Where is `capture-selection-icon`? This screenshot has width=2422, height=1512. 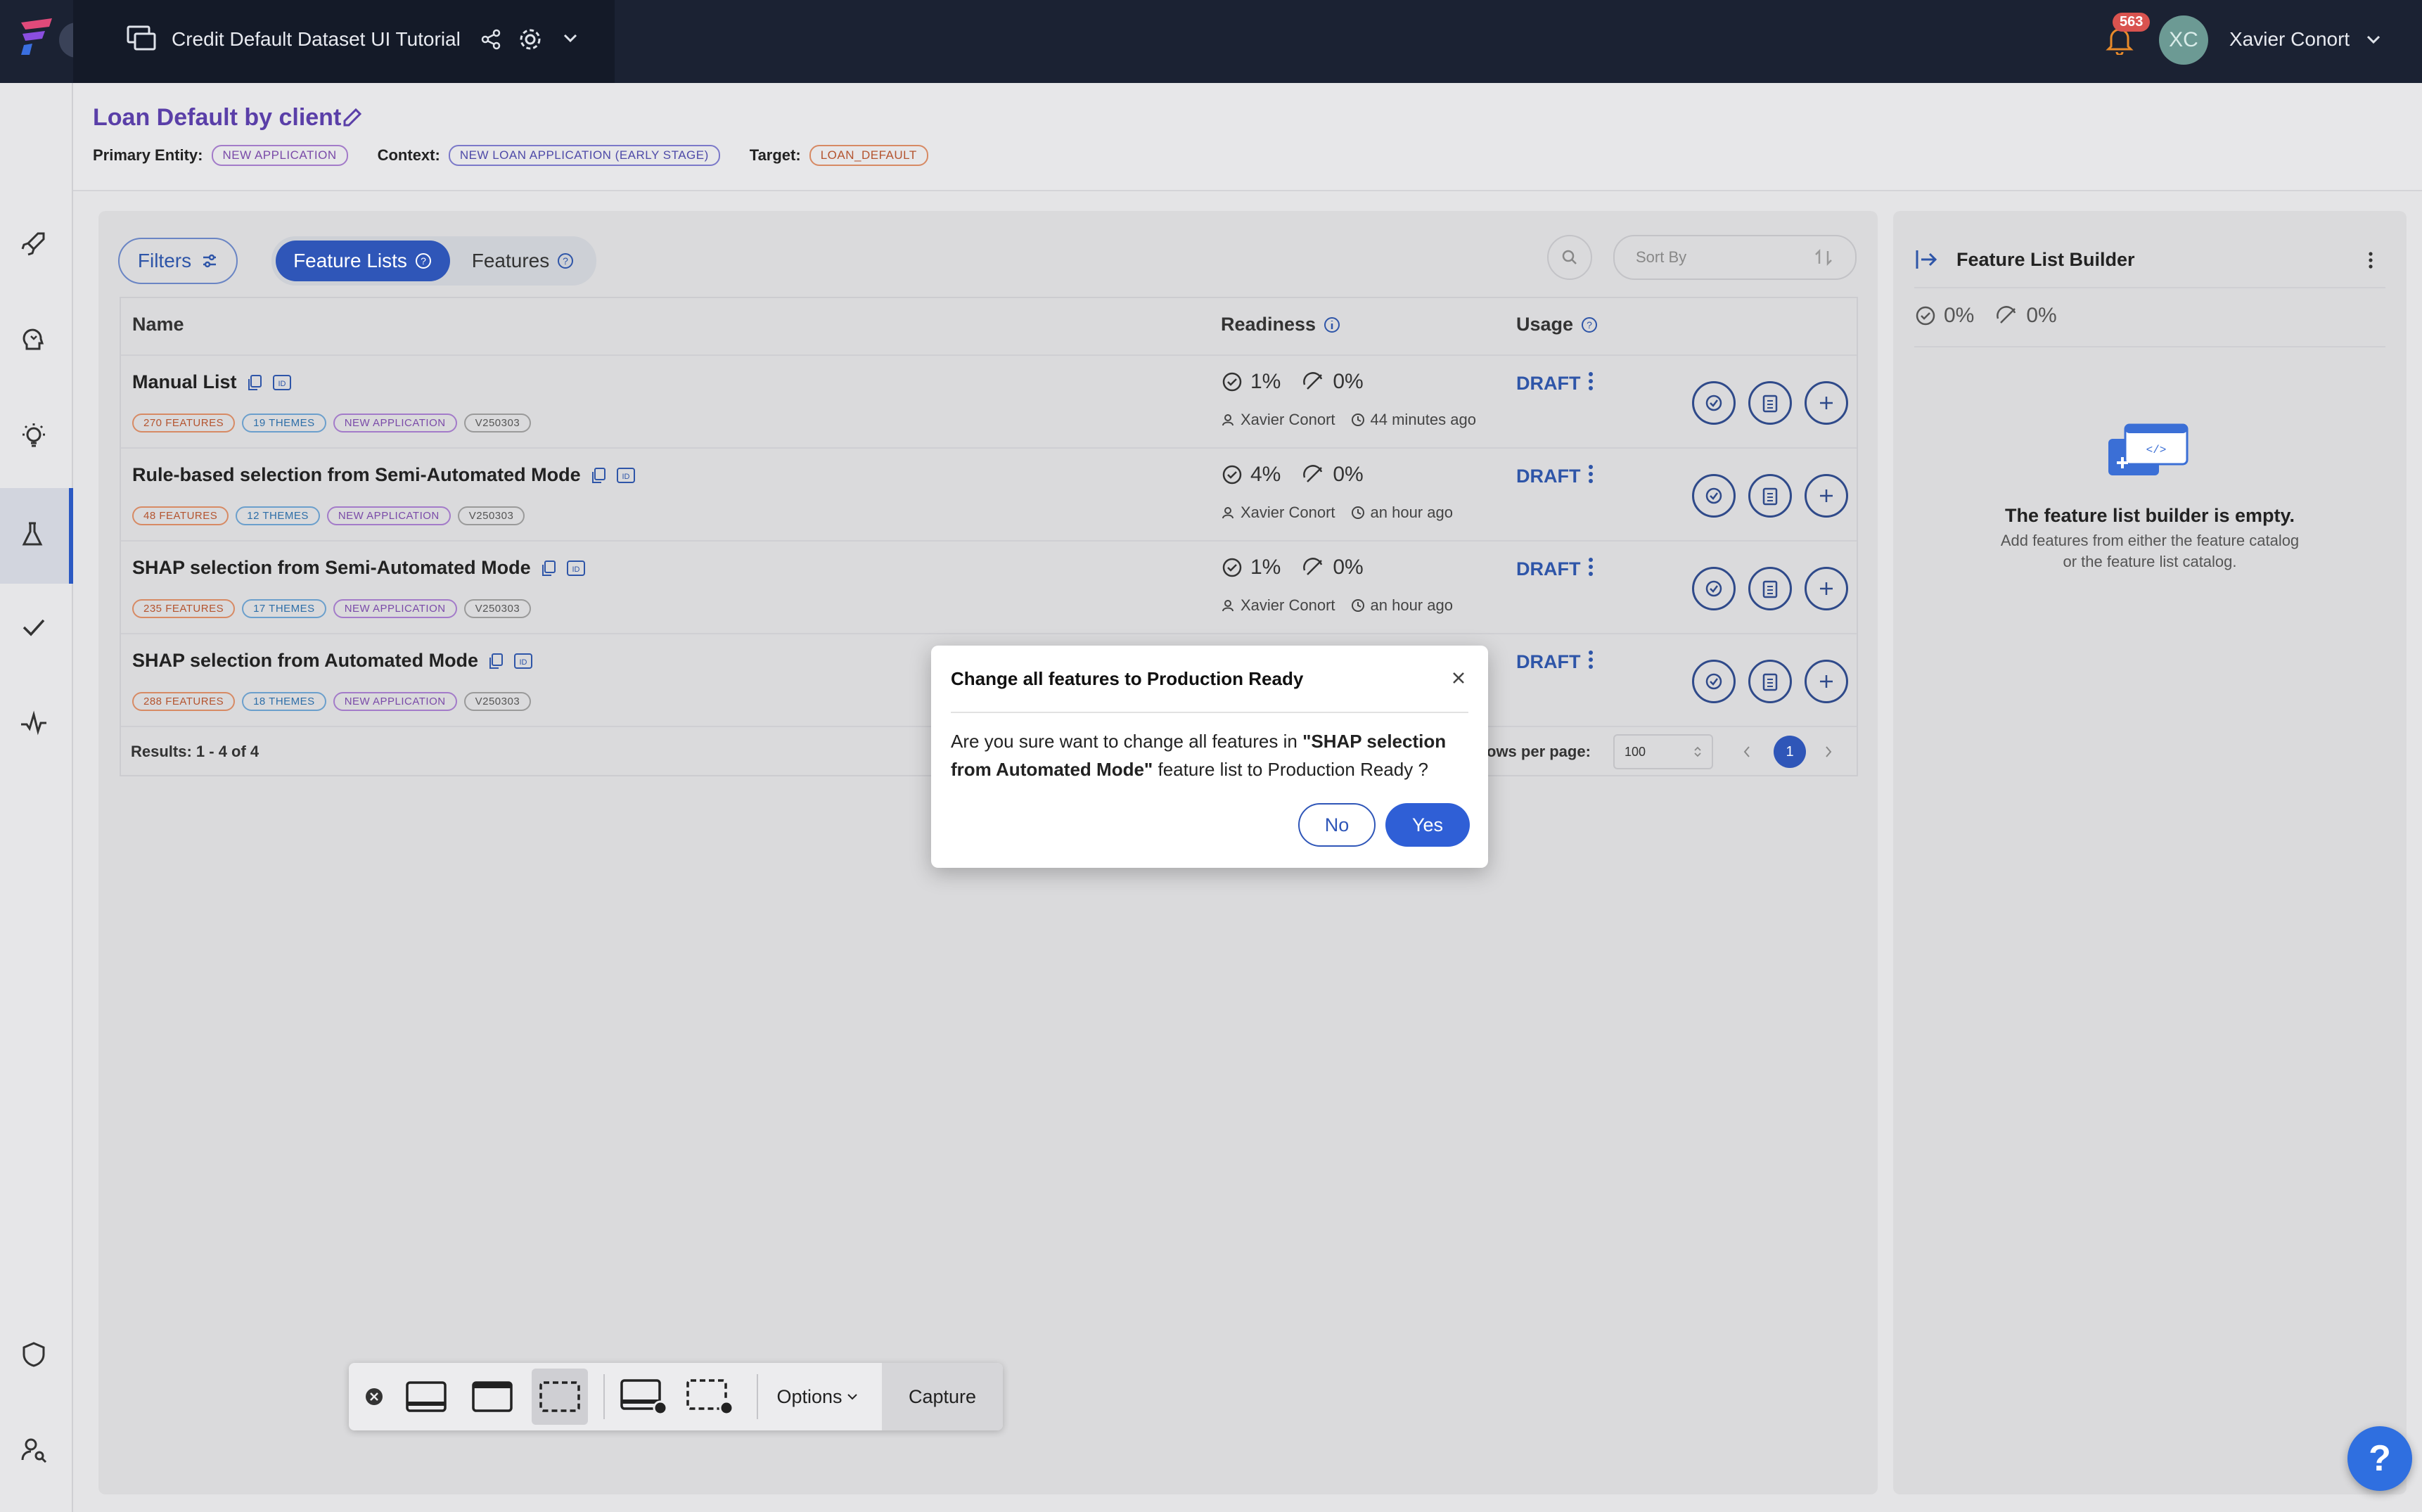
capture-selection-icon is located at coordinates (560, 1397).